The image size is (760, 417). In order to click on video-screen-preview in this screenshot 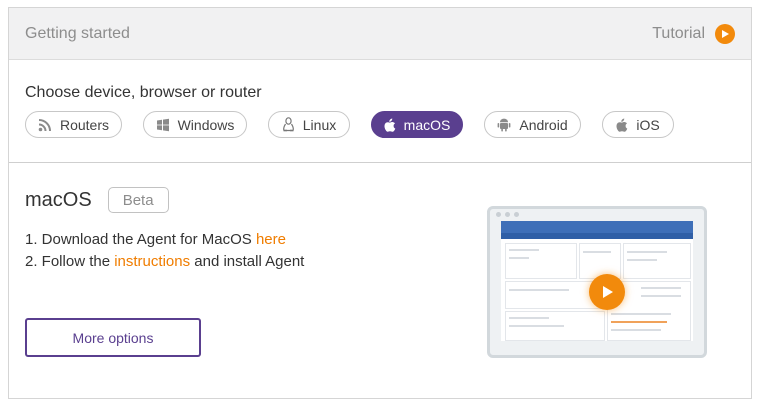, I will do `click(597, 281)`.